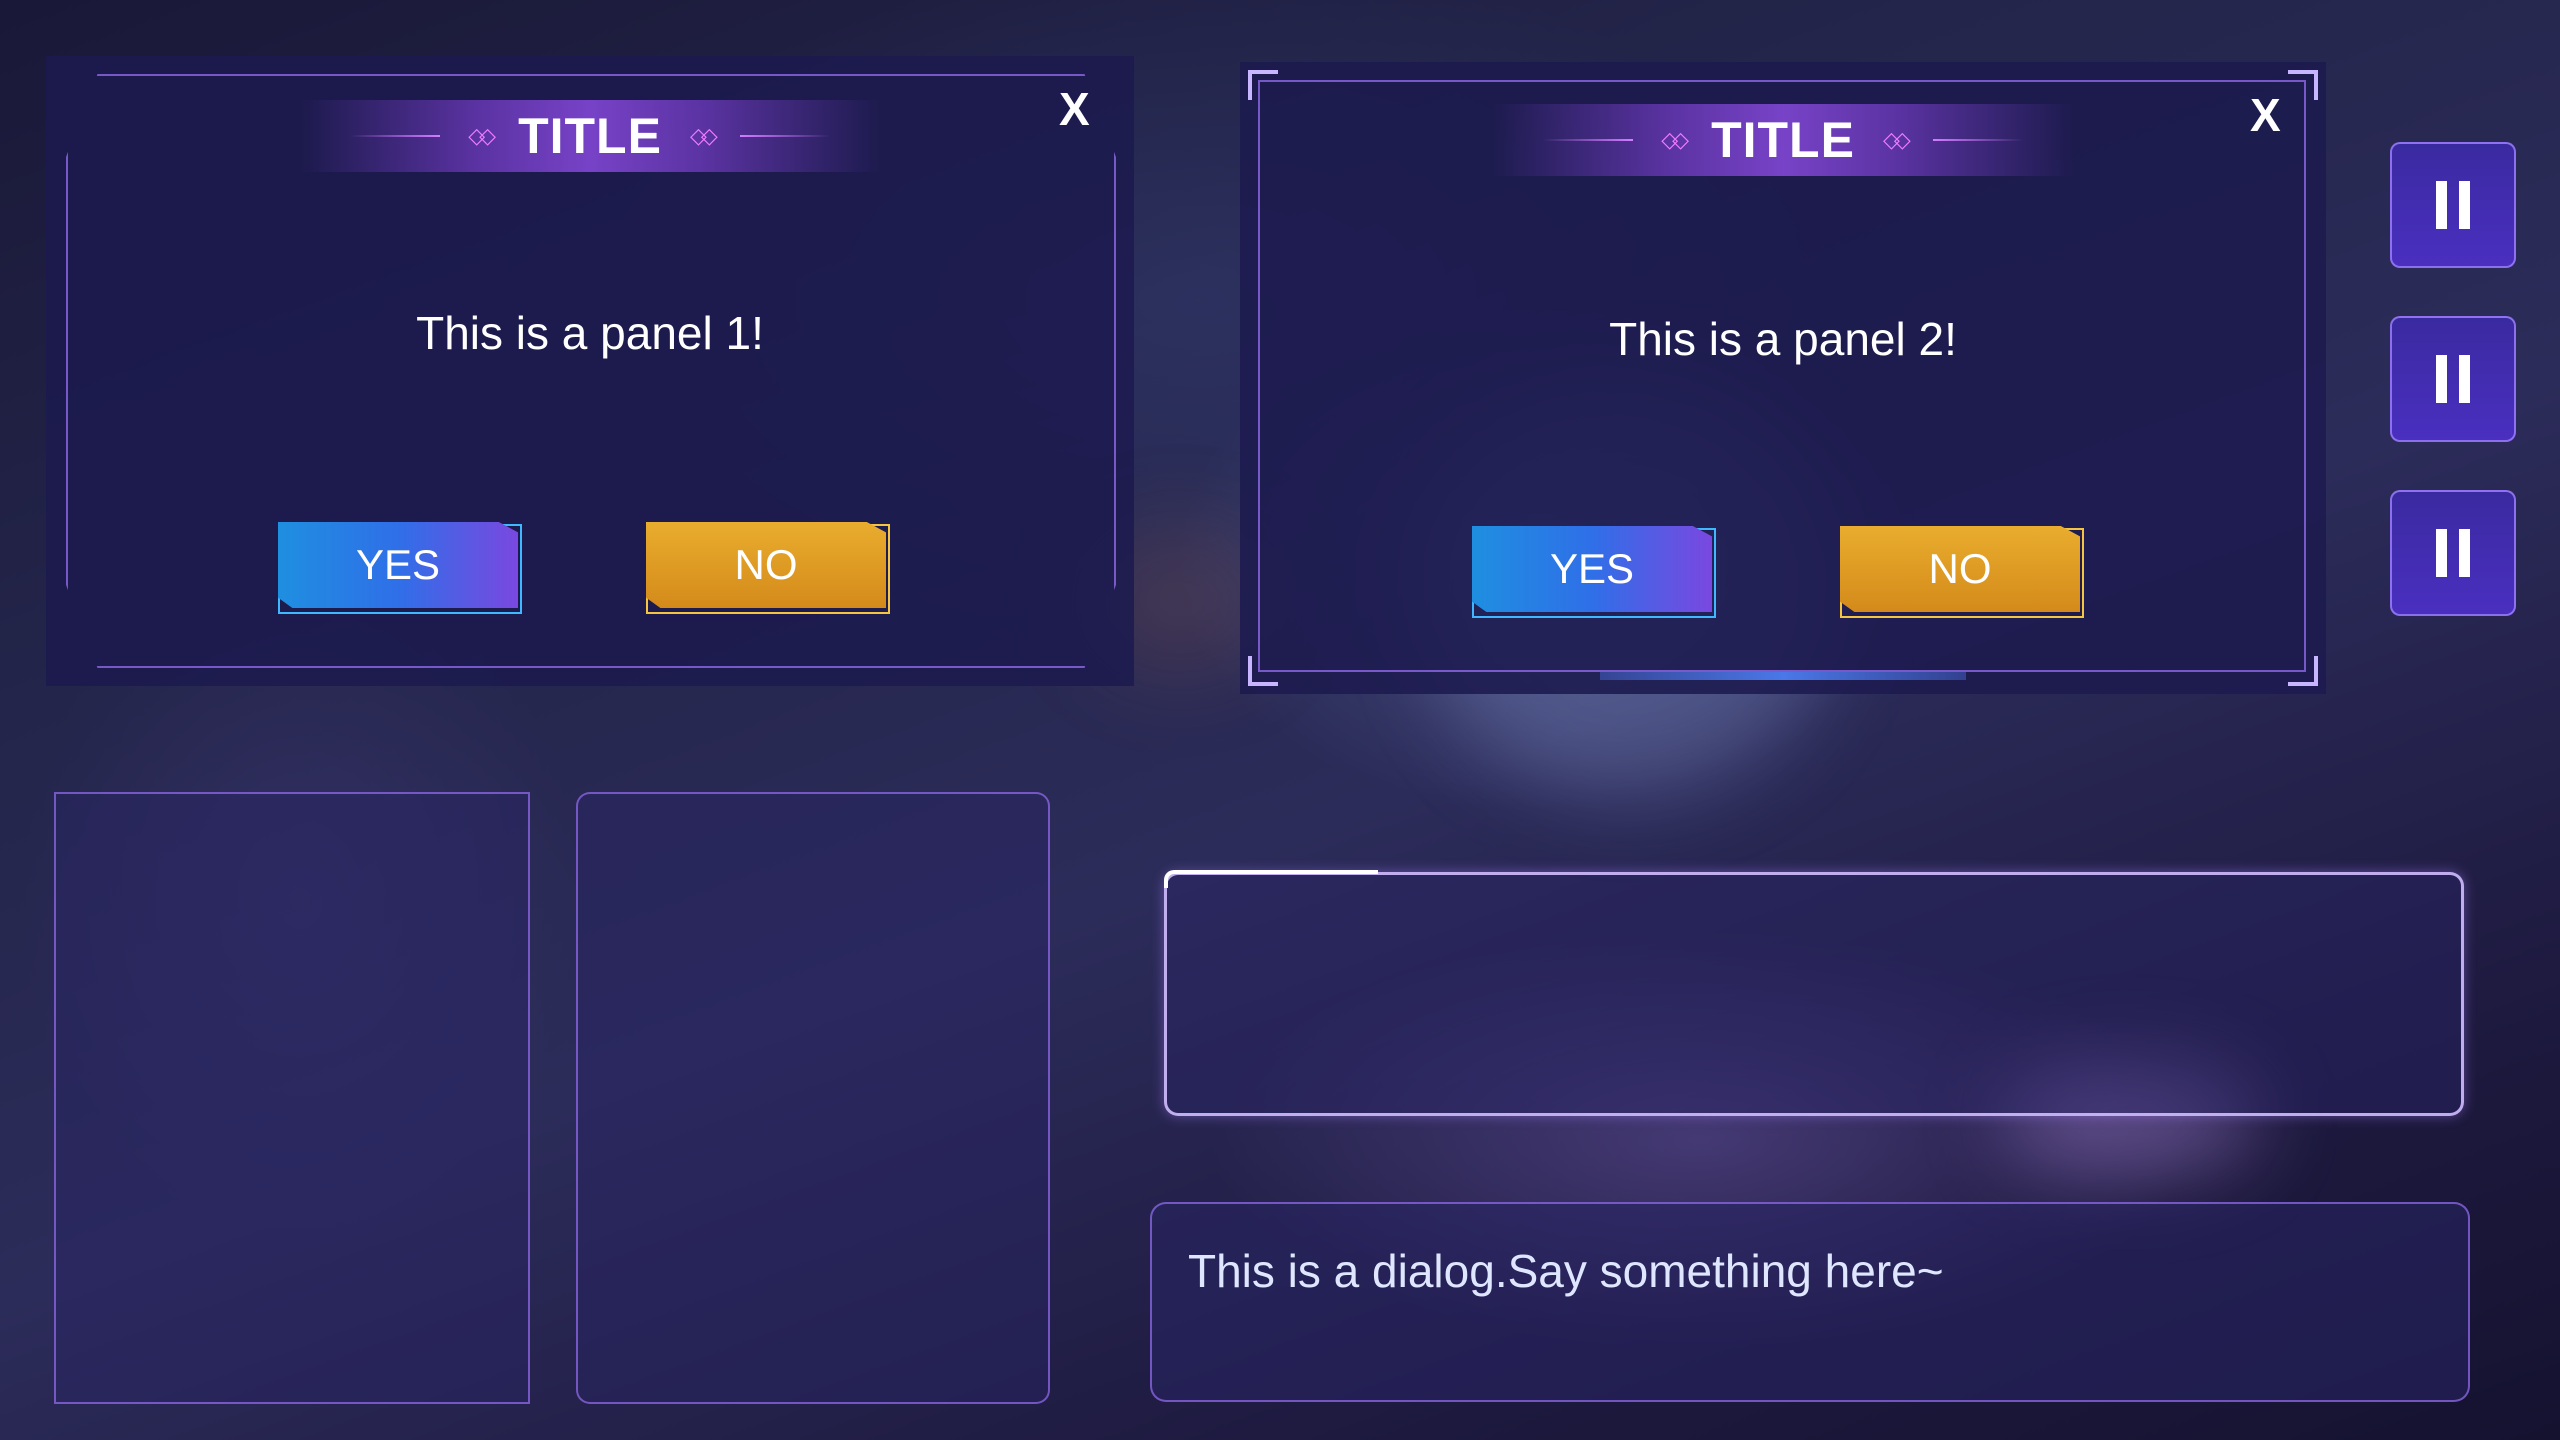 The height and width of the screenshot is (1440, 2560). Describe the element at coordinates (2265, 115) in the screenshot. I see `panel-2-close-button: X` at that location.